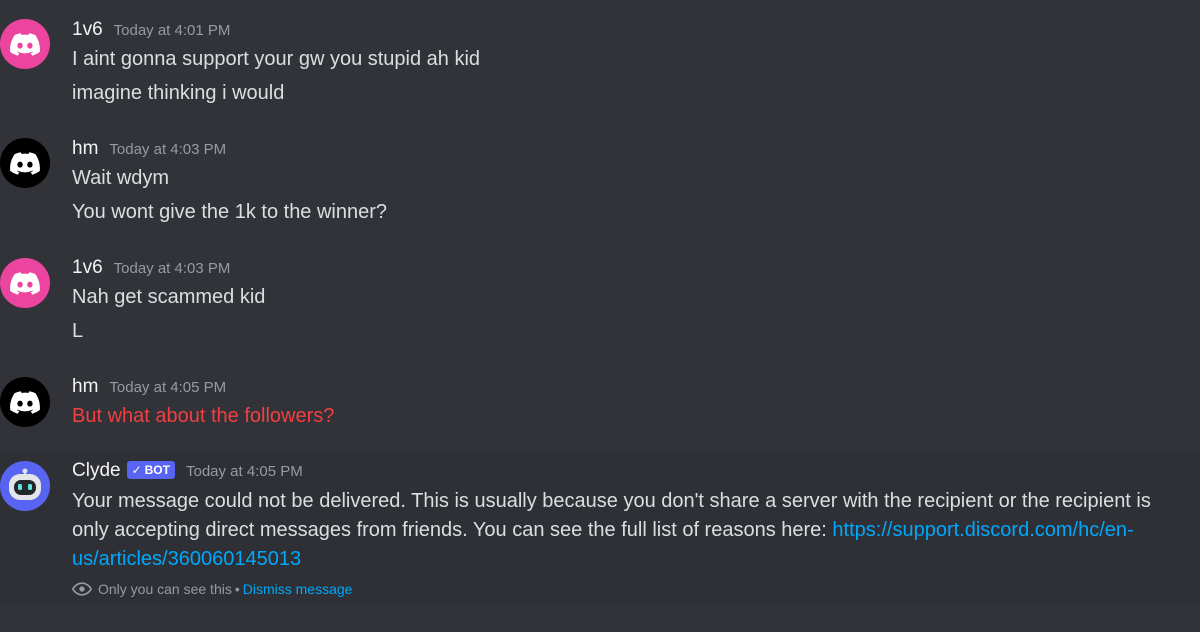 The width and height of the screenshot is (1200, 632). I want to click on message-text: L, so click(78, 331).